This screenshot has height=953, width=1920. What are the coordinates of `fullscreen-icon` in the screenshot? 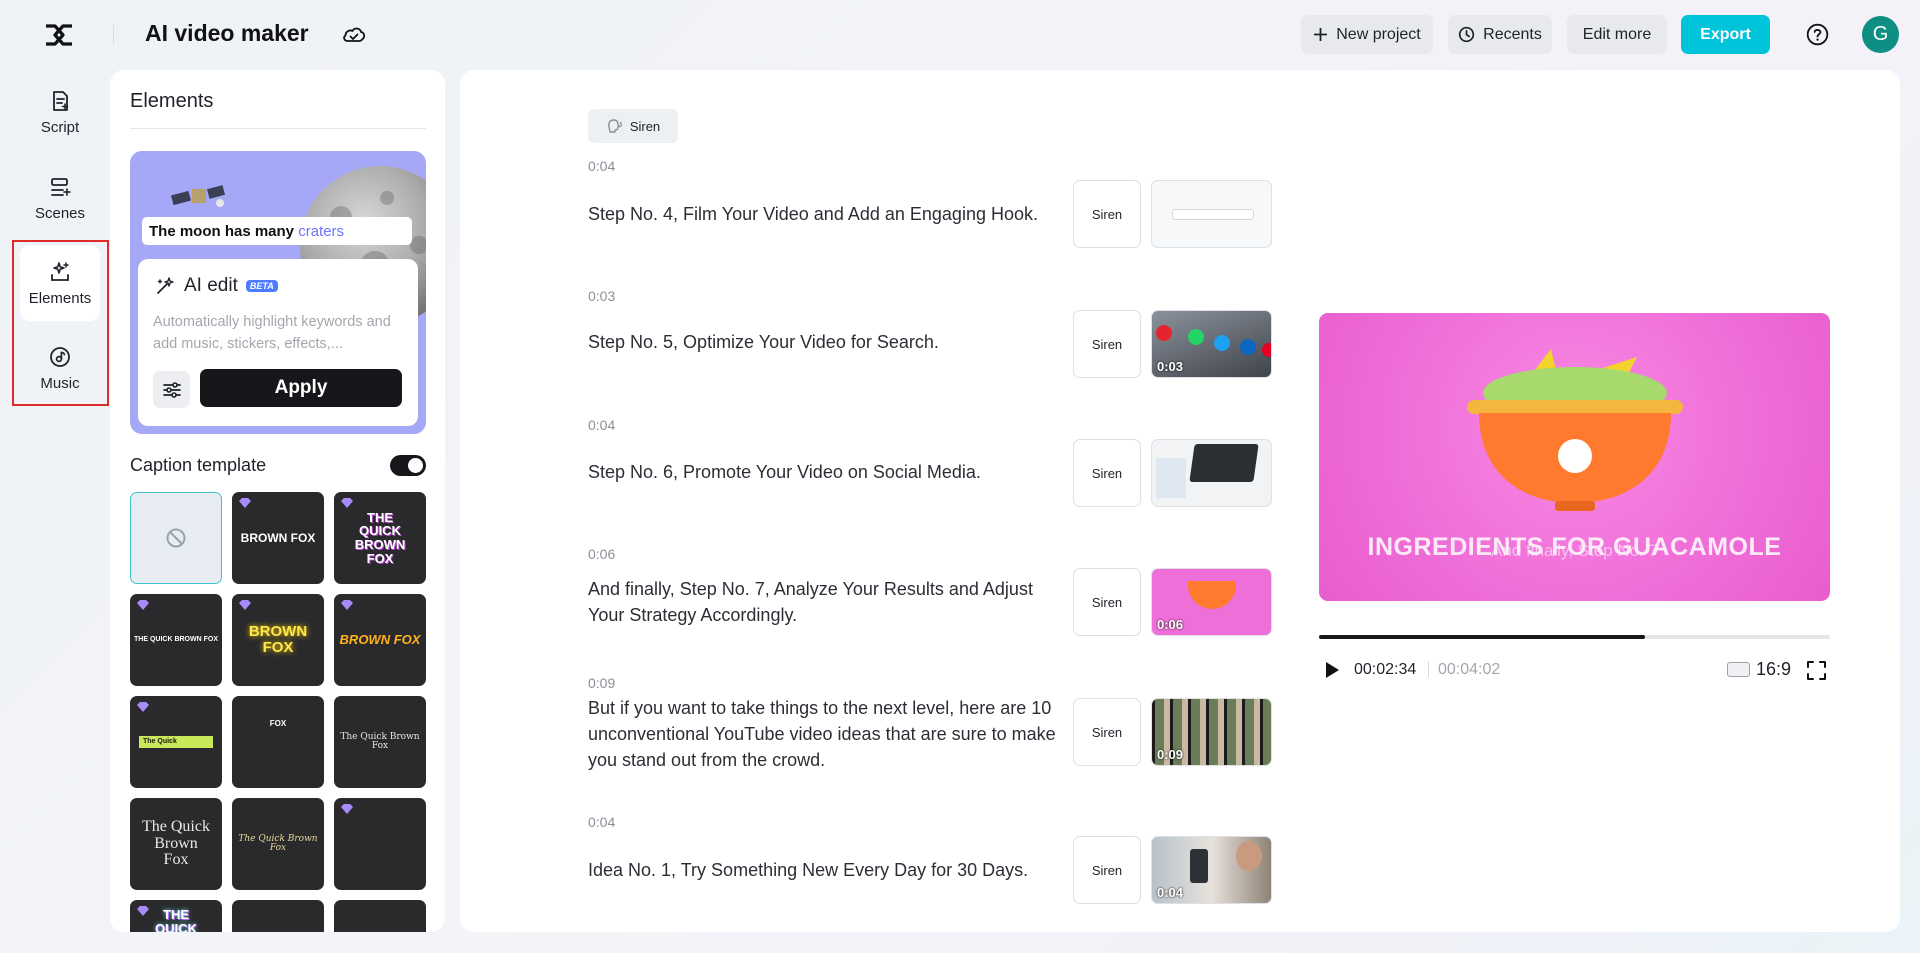 It's located at (1816, 670).